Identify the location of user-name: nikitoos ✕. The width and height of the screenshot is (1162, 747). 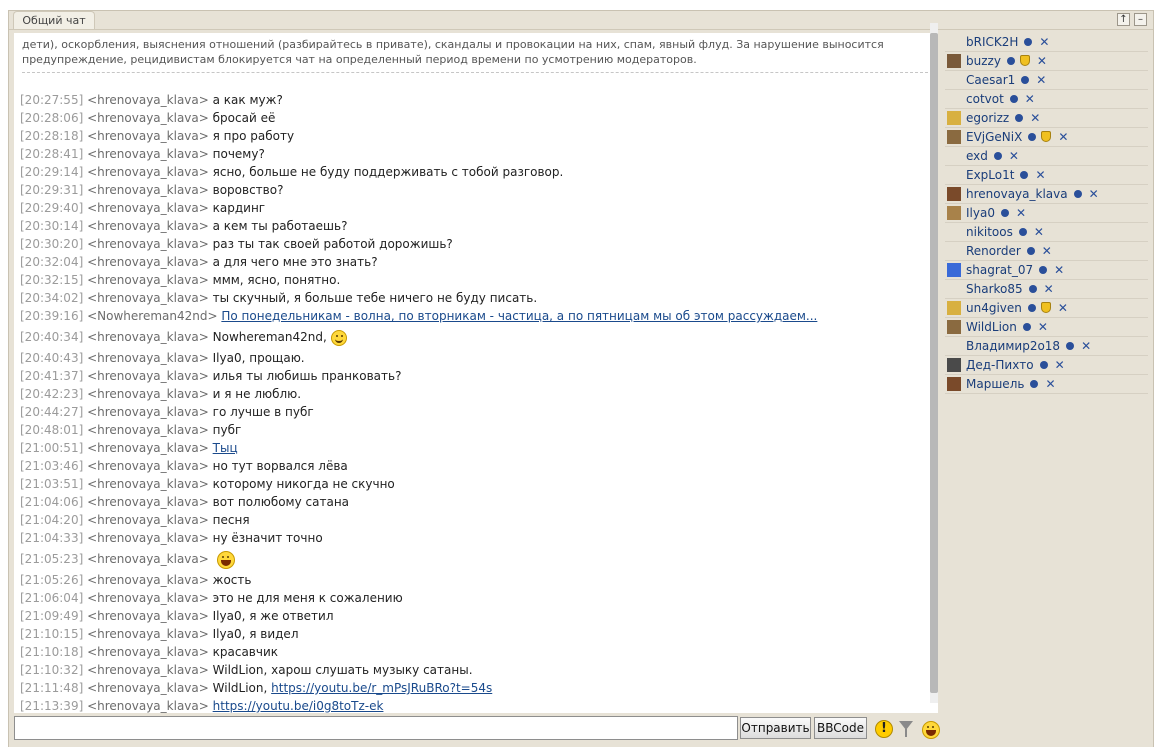
(1005, 232).